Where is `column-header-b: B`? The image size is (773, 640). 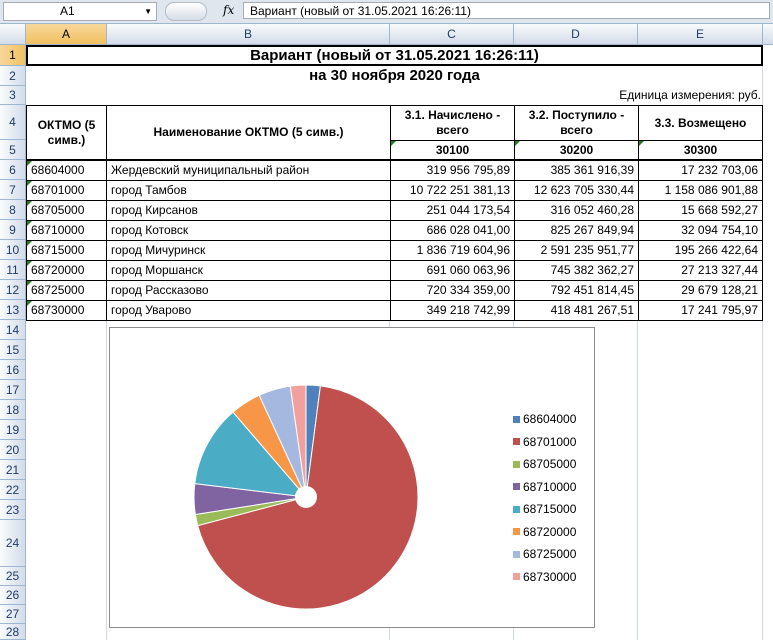 column-header-b: B is located at coordinates (248, 34).